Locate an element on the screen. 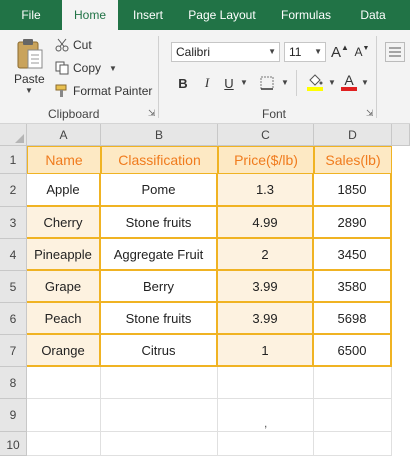 The width and height of the screenshot is (410, 456). corner-triangle-icon is located at coordinates (19, 138).